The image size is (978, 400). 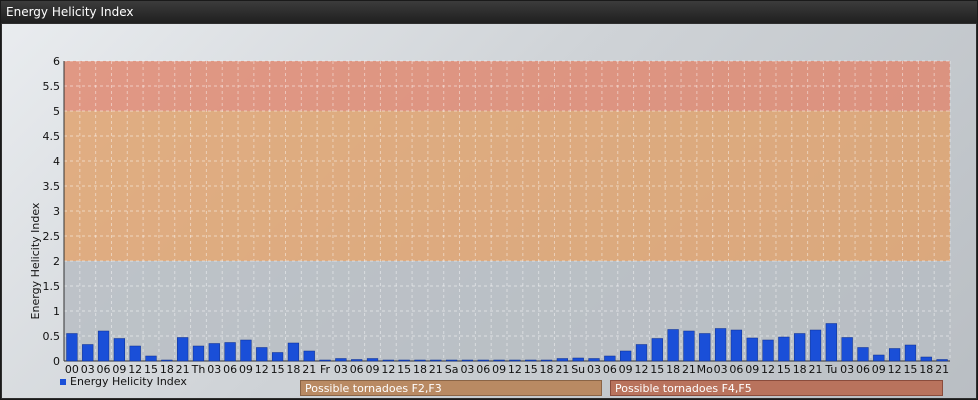 What do you see at coordinates (830, 369) in the screenshot?
I see `x-tick-label: Tu` at bounding box center [830, 369].